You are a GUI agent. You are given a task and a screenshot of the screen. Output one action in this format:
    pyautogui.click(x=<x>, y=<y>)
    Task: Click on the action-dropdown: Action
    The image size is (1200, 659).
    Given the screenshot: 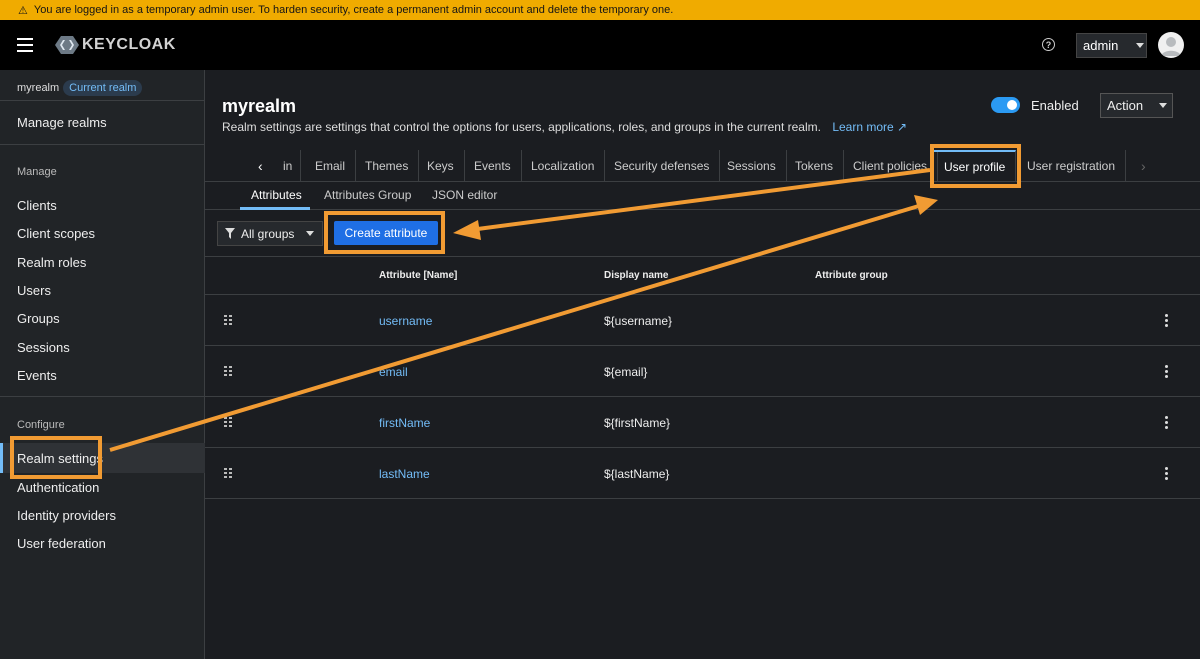 What is the action you would take?
    pyautogui.click(x=1136, y=105)
    